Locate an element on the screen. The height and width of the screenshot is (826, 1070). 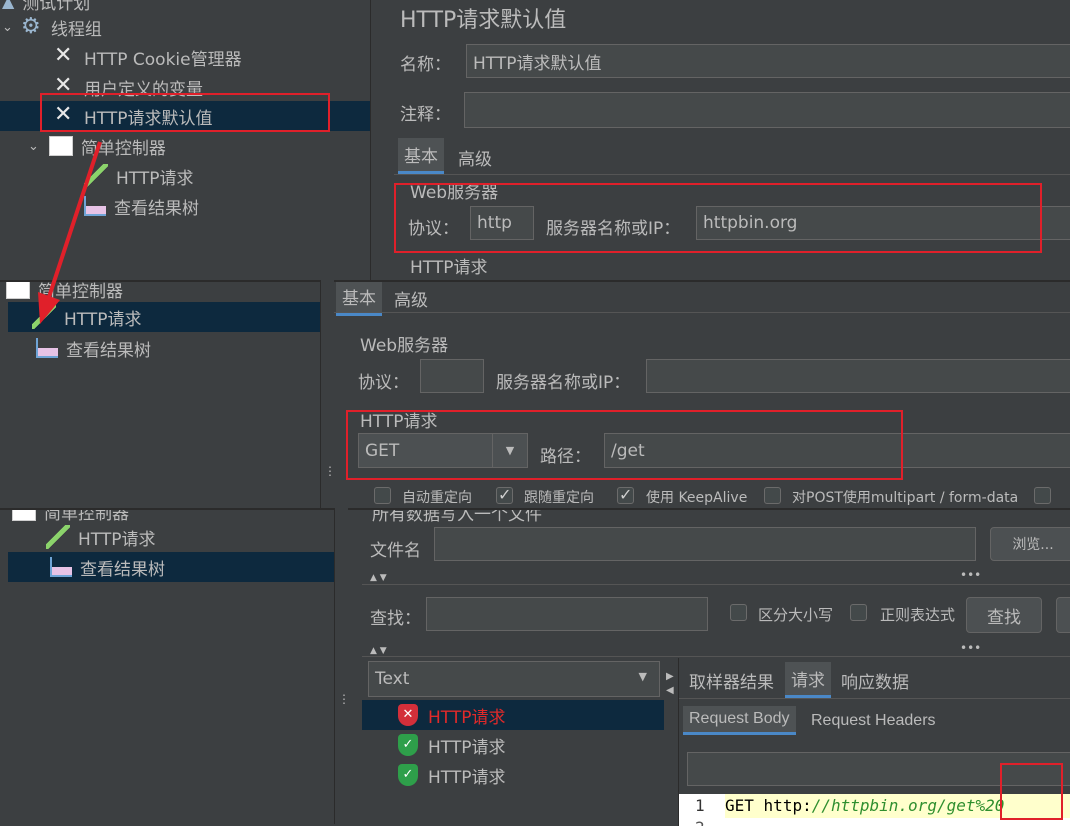
arrow-shaft is located at coordinates (74, 221).